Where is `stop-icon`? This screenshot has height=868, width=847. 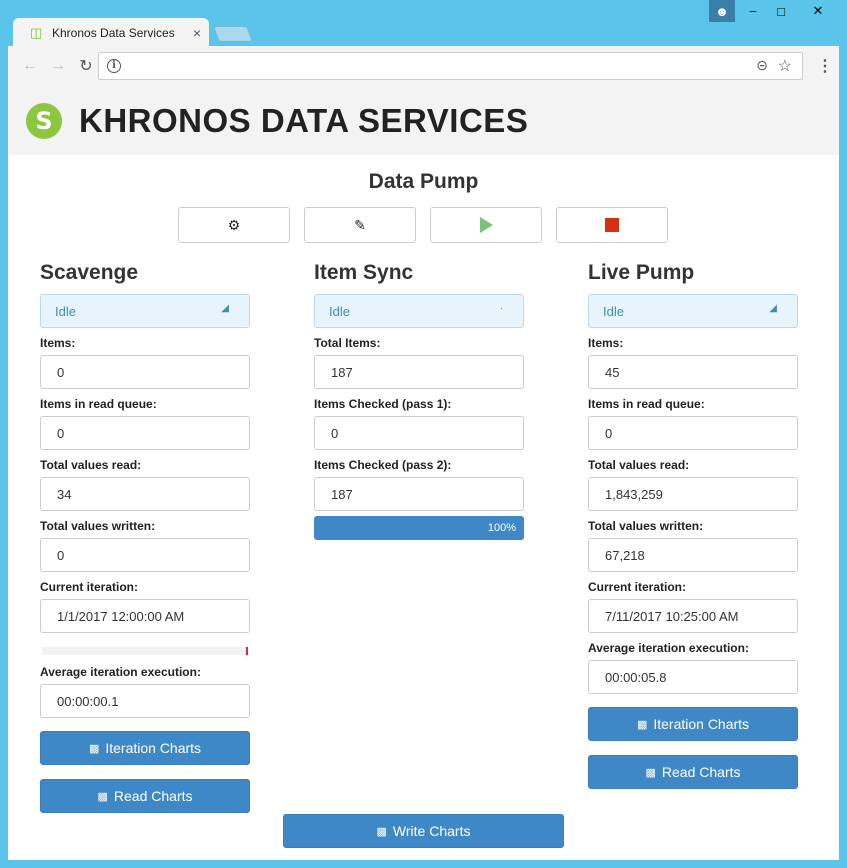
stop-icon is located at coordinates (612, 225).